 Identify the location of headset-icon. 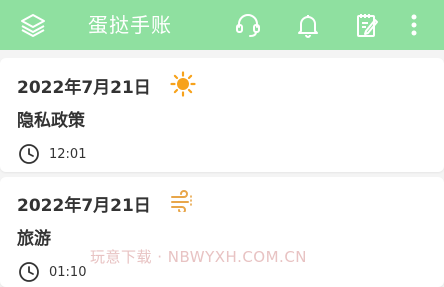
(248, 25).